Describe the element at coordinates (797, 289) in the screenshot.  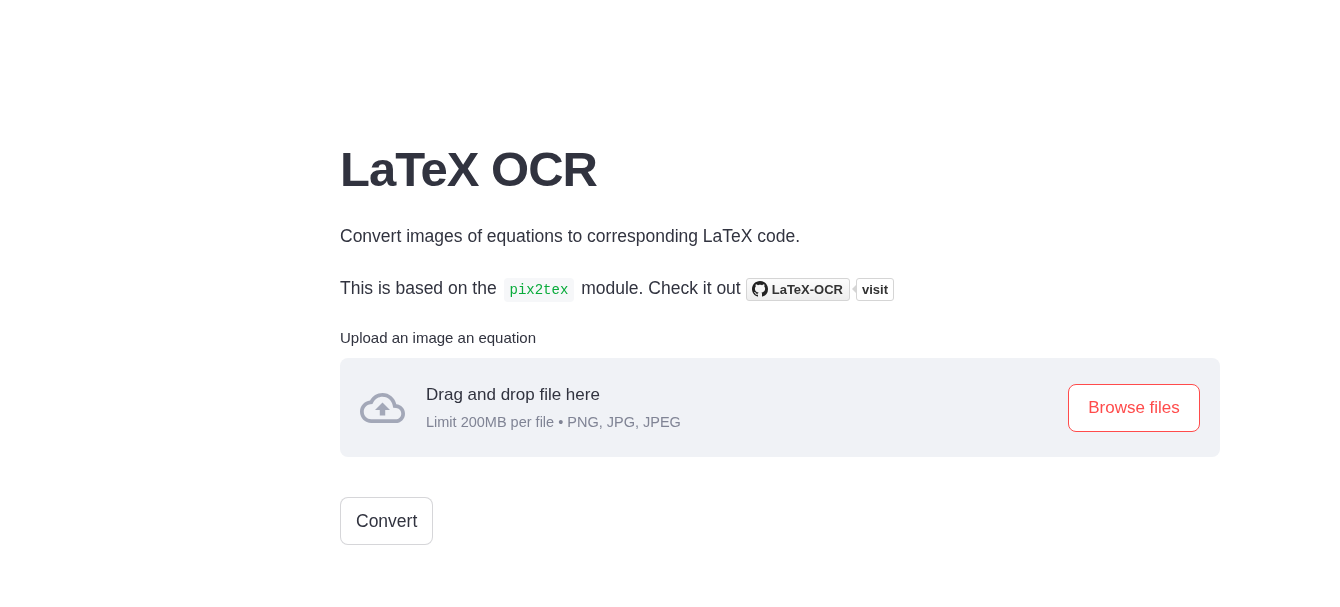
I see `repo-badge: LaTeX-OCR` at that location.